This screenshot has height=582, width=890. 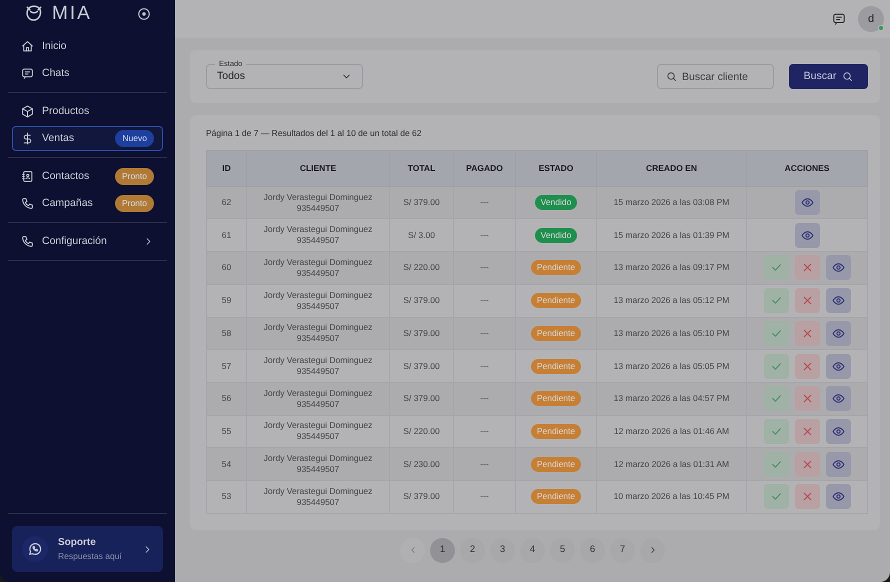 I want to click on table-cell: 59, so click(x=226, y=300).